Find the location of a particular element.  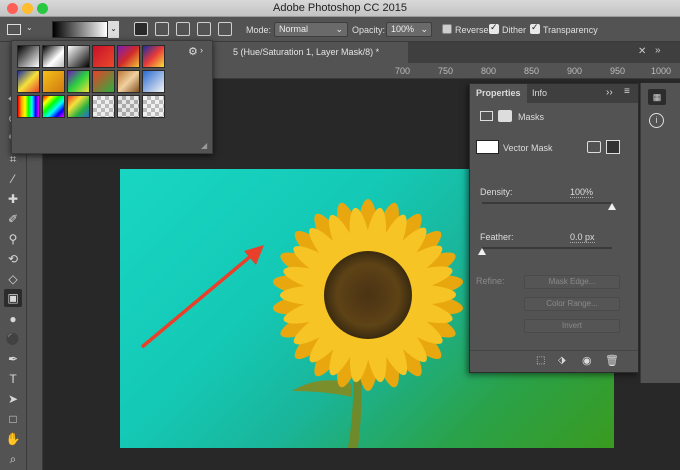

tab-properties: Properties is located at coordinates (498, 93).